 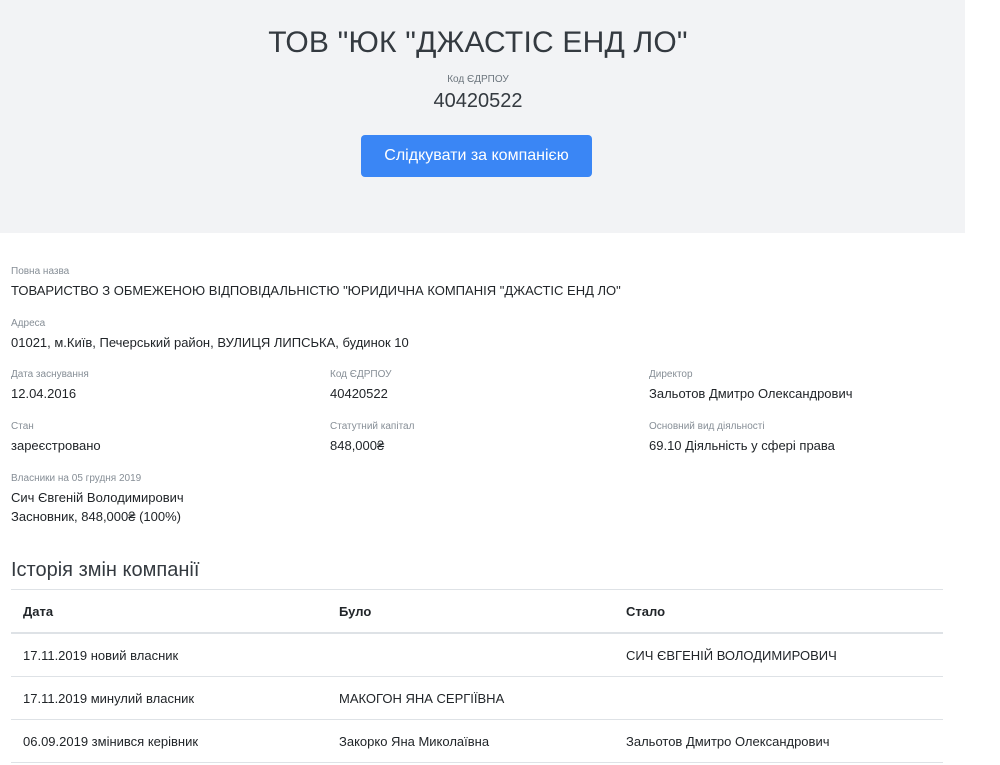 What do you see at coordinates (357, 445) in the screenshot?
I see `capital-value: 848,000₴` at bounding box center [357, 445].